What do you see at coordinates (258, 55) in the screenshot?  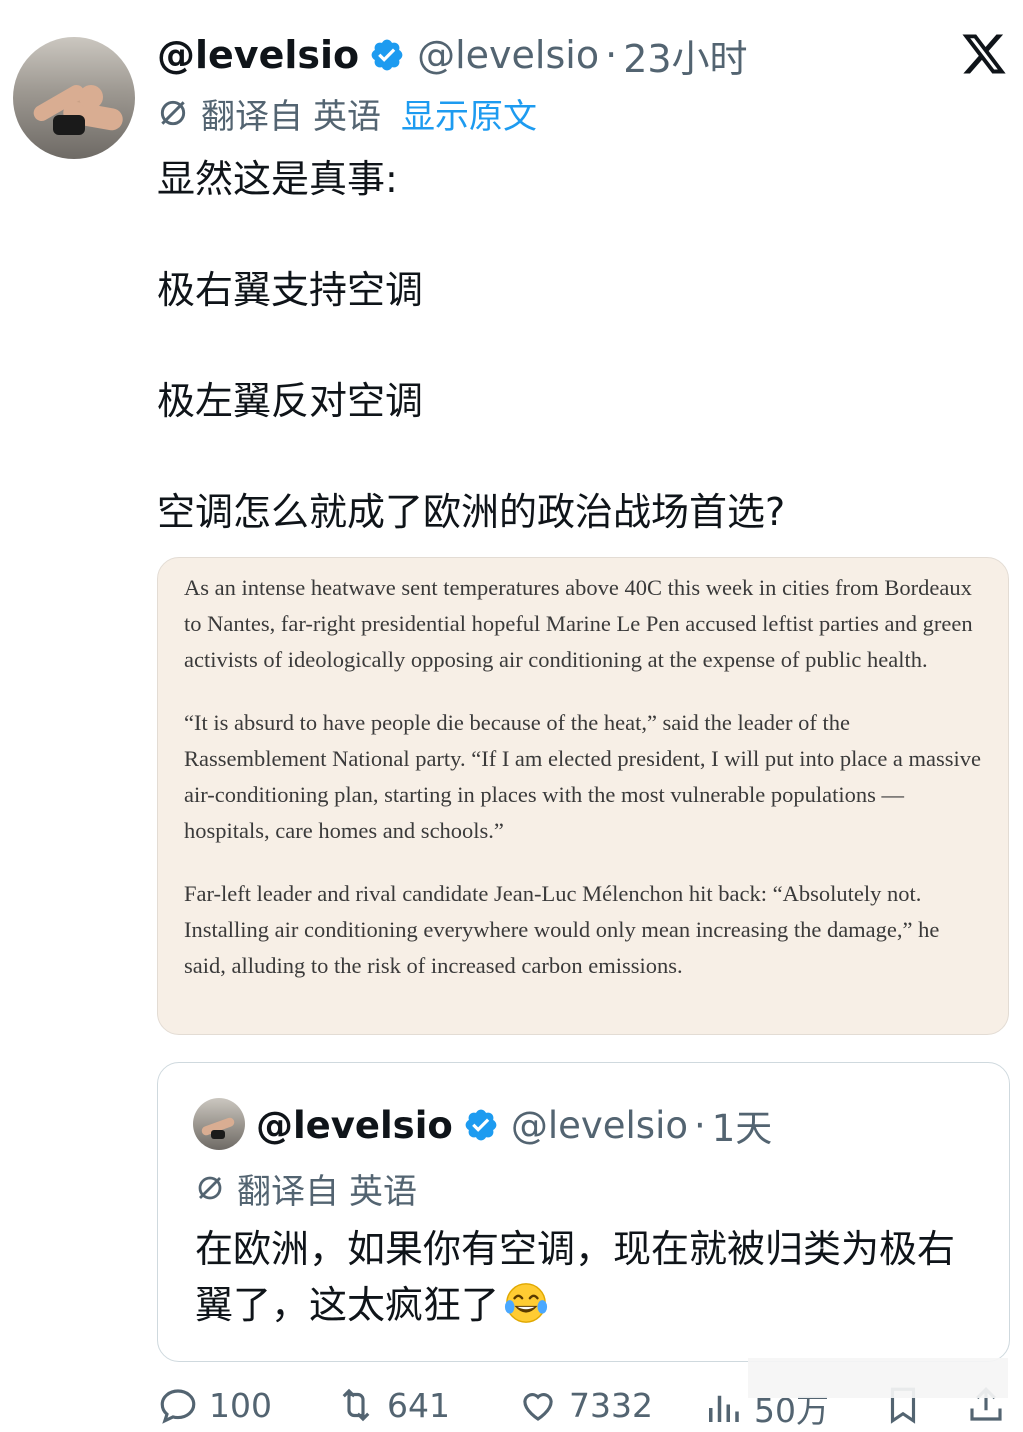 I see `display-name: @levelsio` at bounding box center [258, 55].